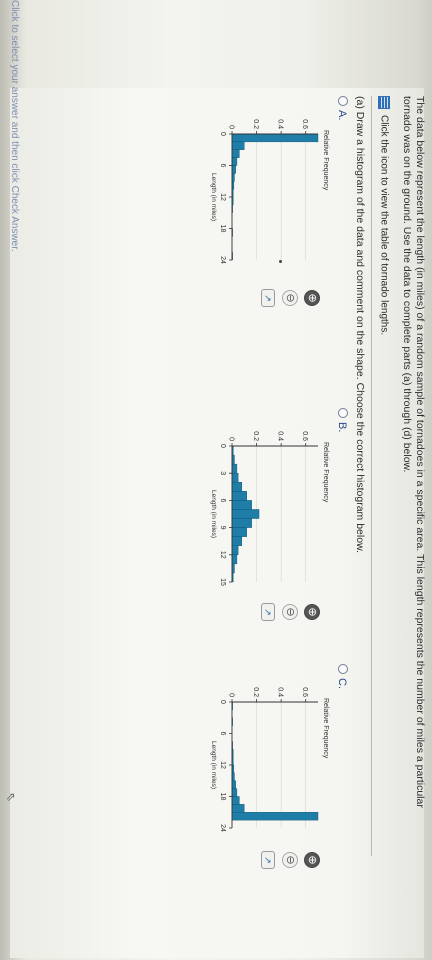 The image size is (432, 960). Describe the element at coordinates (343, 669) in the screenshot. I see `option-c-radio` at that location.